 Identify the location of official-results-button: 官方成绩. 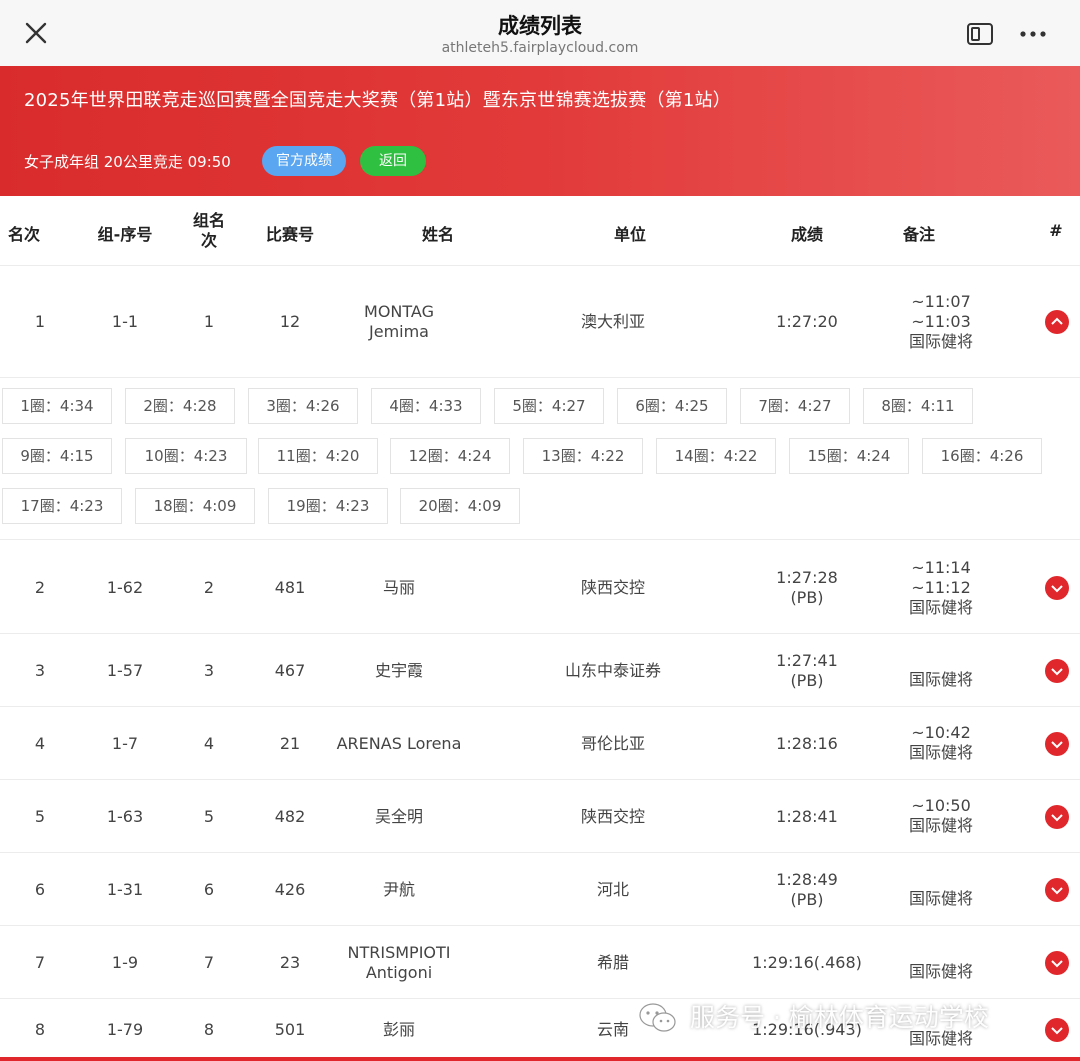
(304, 161).